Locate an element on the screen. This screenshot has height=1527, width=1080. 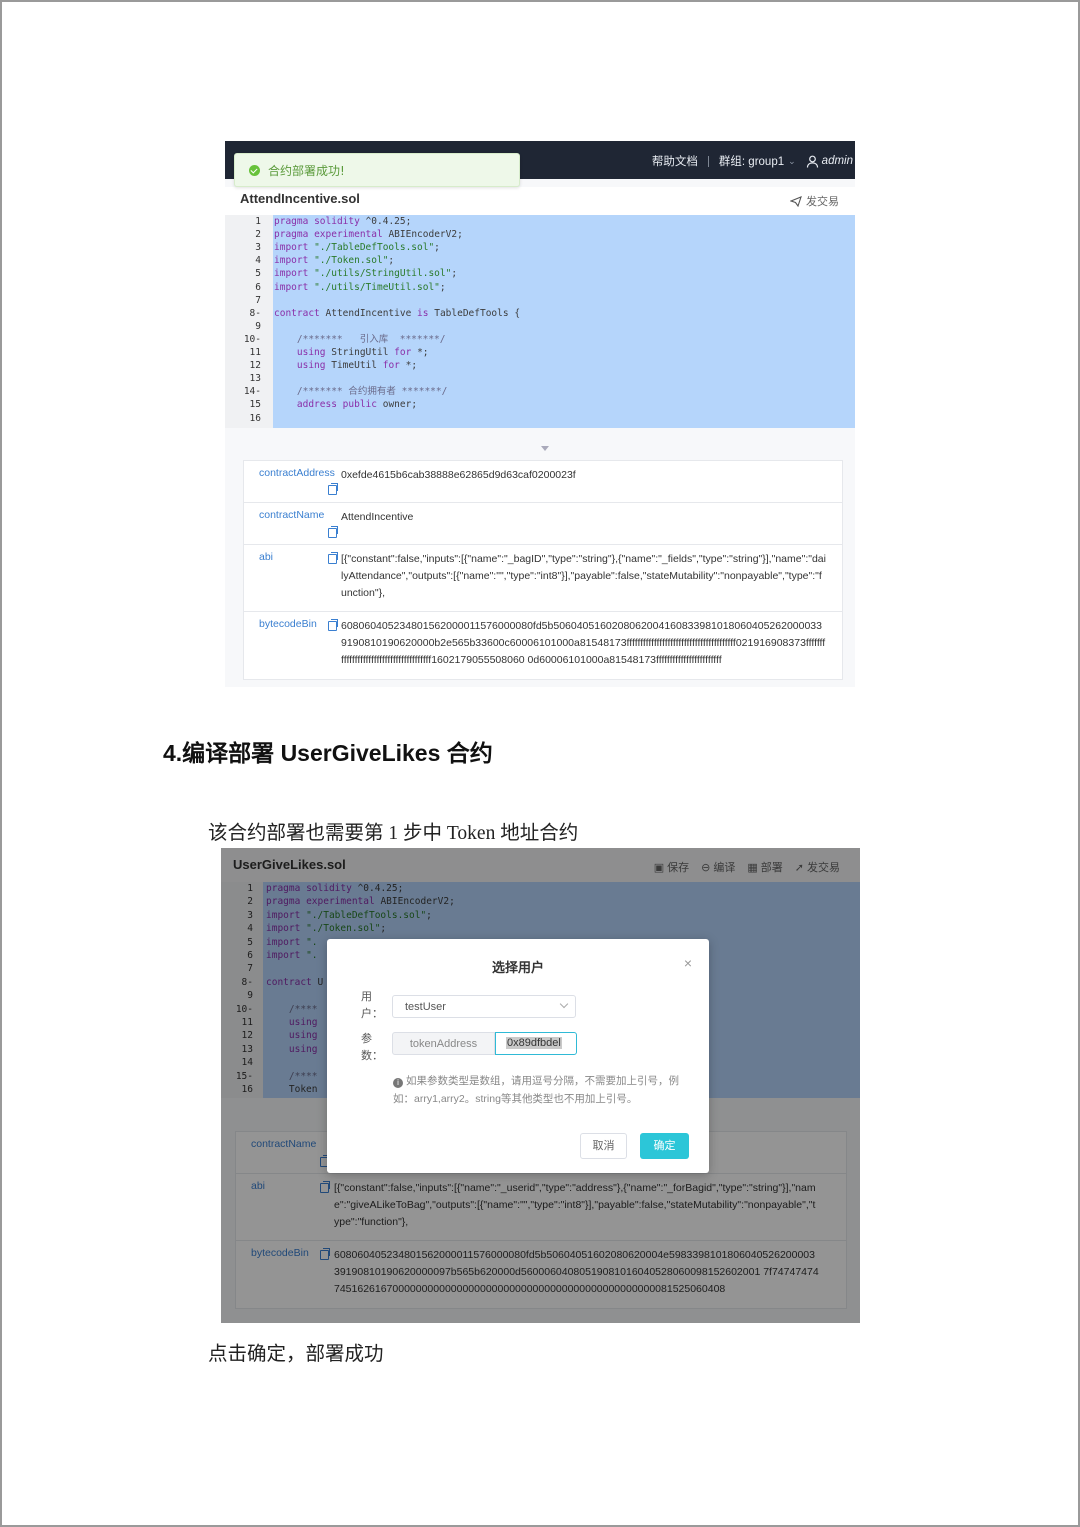
divider is located at coordinates (708, 161).